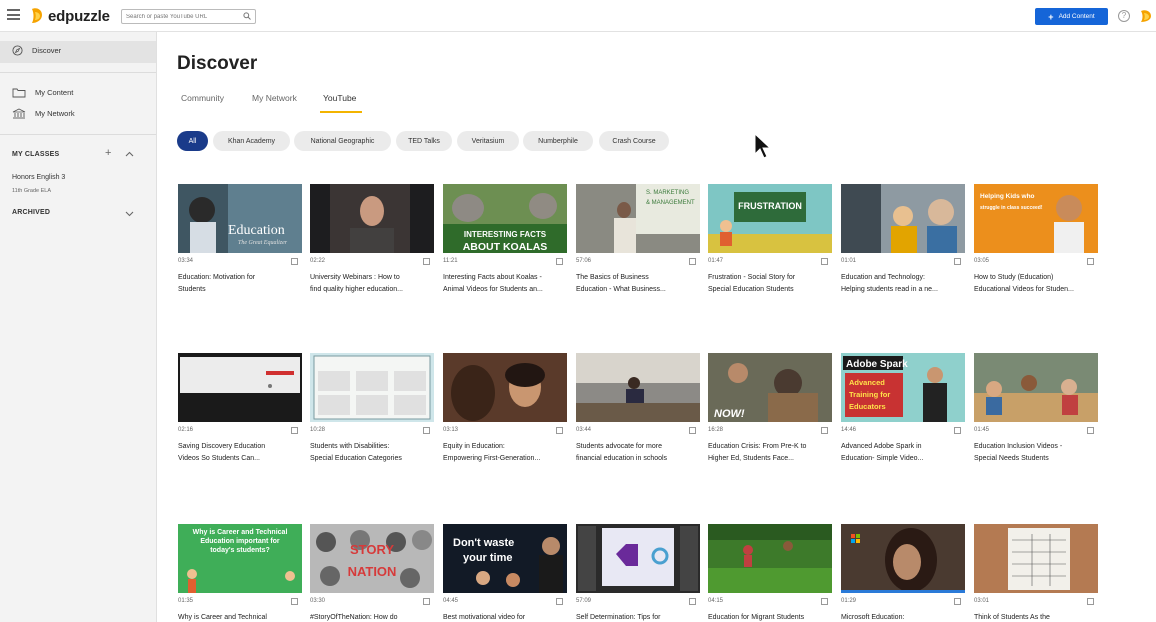 The width and height of the screenshot is (1156, 622). I want to click on add-content-button: + Add Content, so click(1071, 16).